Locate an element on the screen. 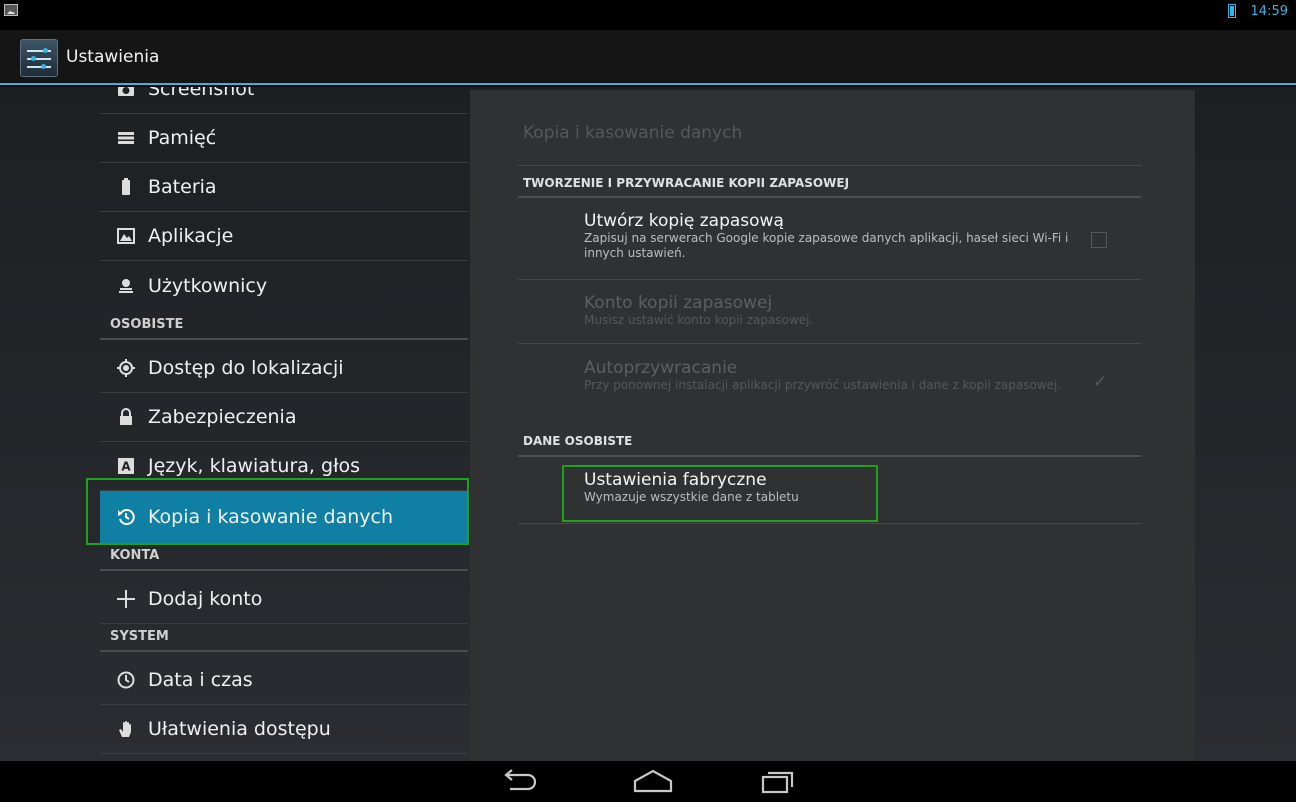 The width and height of the screenshot is (1296, 802). menu-item-label: Język, klawiatura, głos is located at coordinates (254, 466).